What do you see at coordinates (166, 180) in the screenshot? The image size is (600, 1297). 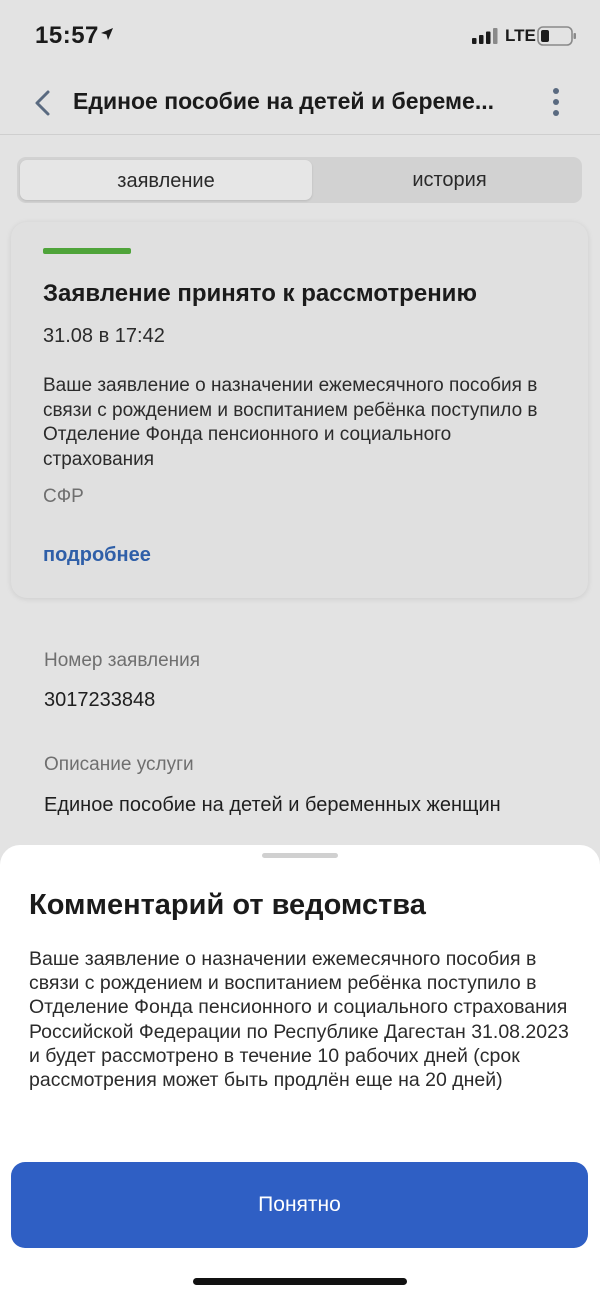 I see `tab-application: заявление` at bounding box center [166, 180].